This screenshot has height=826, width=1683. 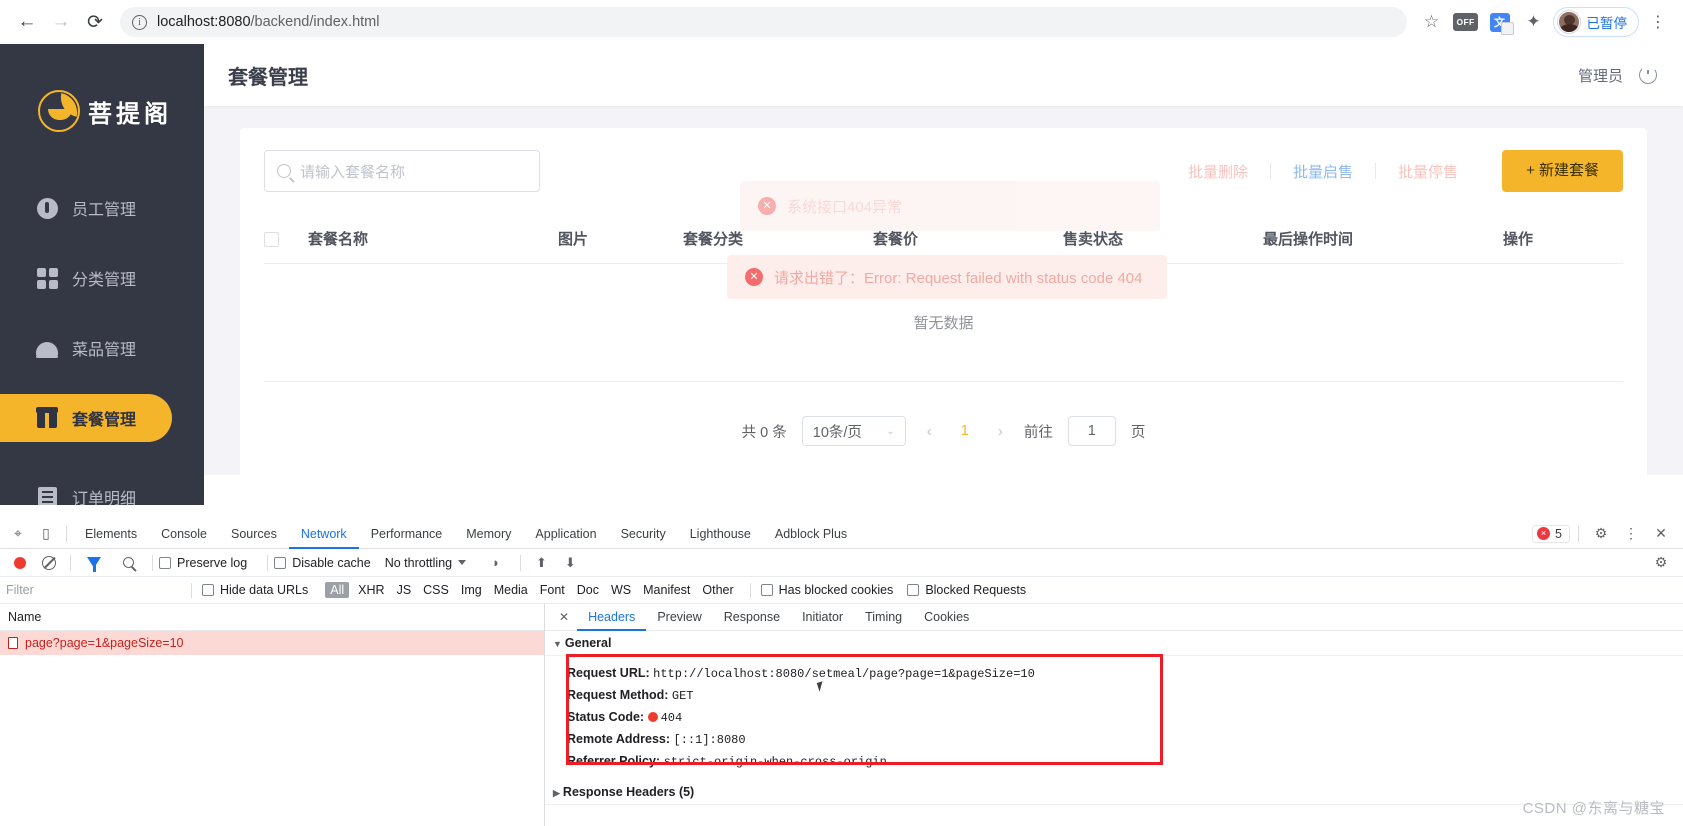 I want to click on row-key: Request Method:, so click(x=618, y=694).